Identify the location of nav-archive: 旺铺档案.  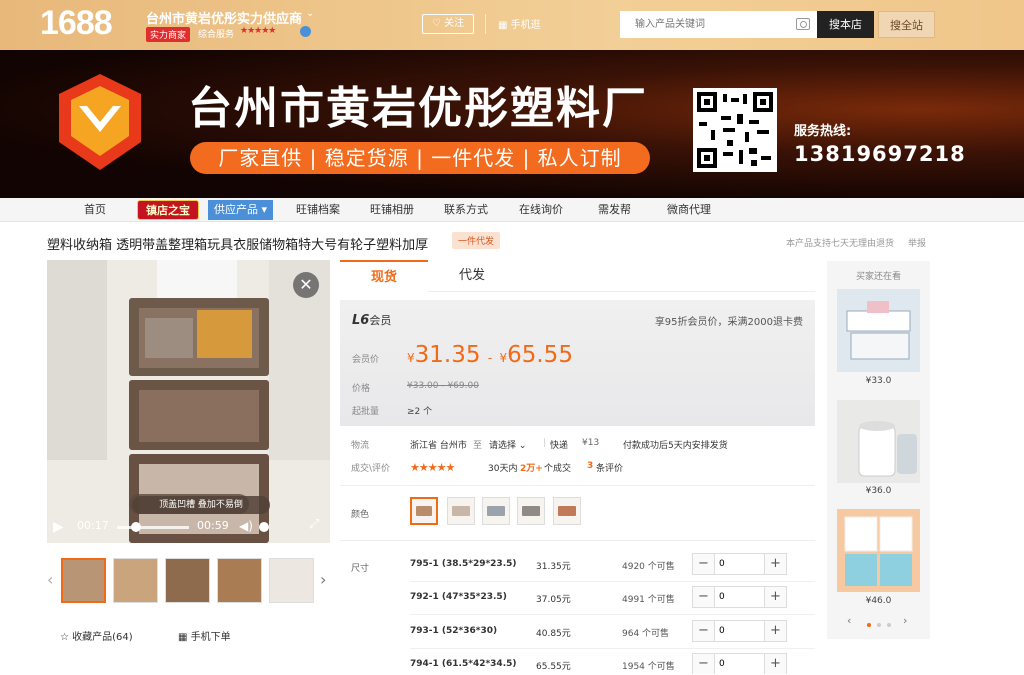
(318, 210).